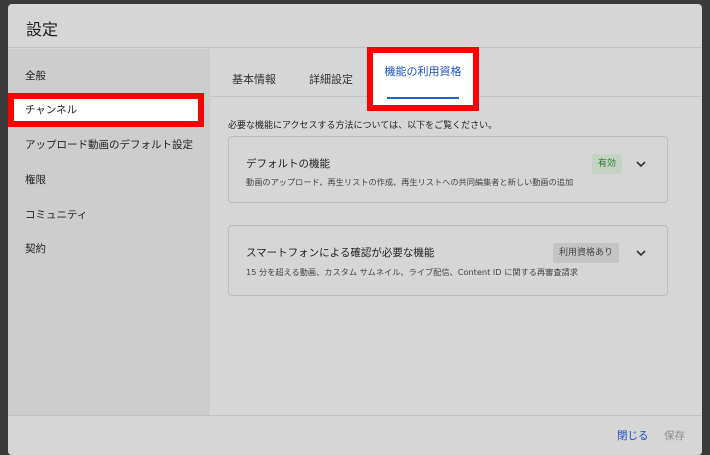  I want to click on tab-feature-eligibility-label: 機能の利用資格, so click(423, 71).